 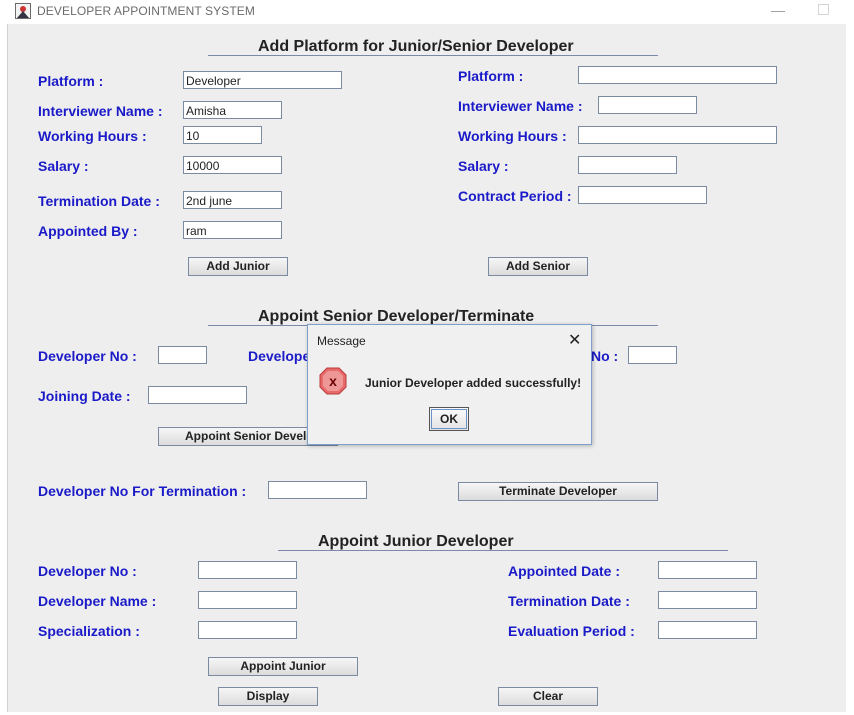 What do you see at coordinates (416, 46) in the screenshot?
I see `platform-section-heading: Add Platform for Junior/Senior Developer` at bounding box center [416, 46].